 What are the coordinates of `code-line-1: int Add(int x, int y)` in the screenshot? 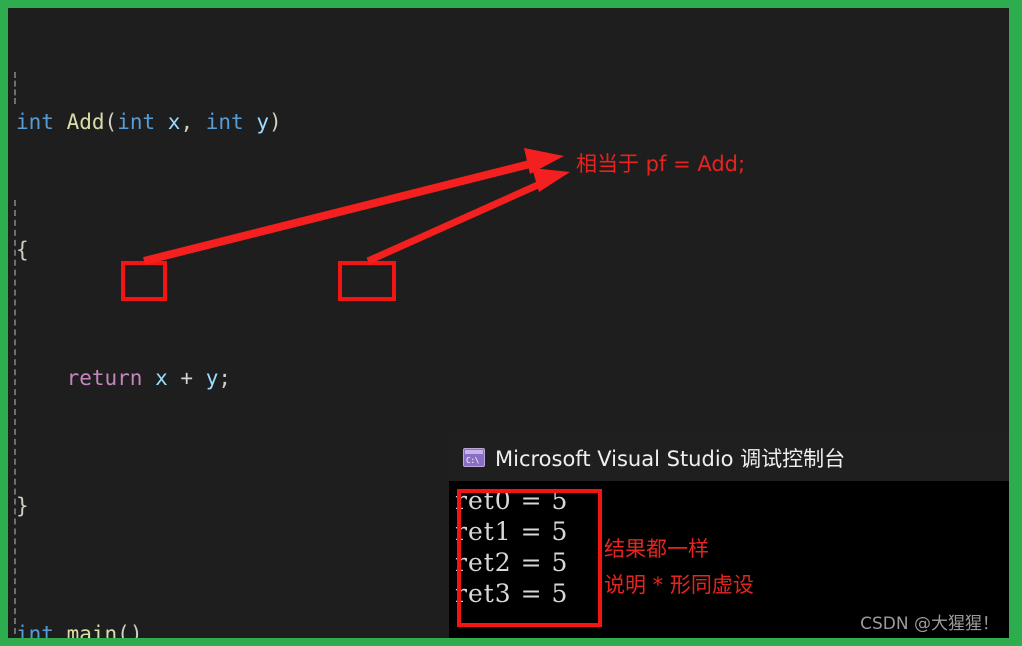 It's located at (149, 122).